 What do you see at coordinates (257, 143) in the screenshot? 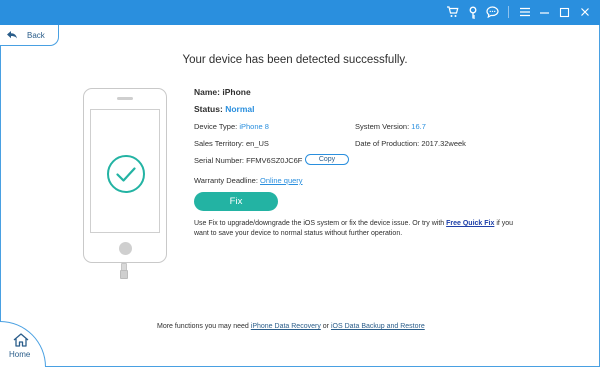
I see `sales-territory-value: en_US` at bounding box center [257, 143].